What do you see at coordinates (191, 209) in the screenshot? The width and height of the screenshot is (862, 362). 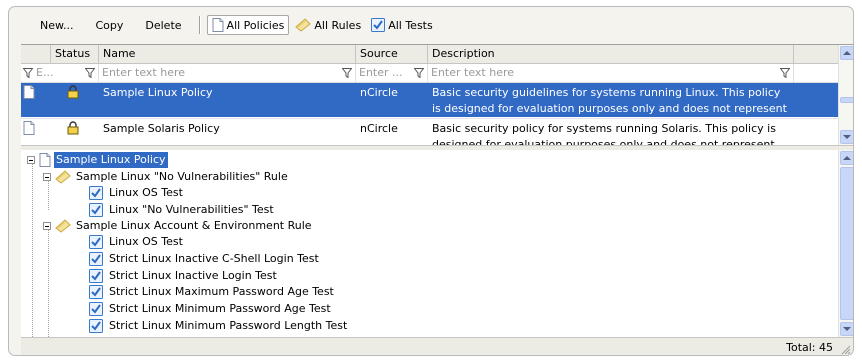 I see `tree-node-label: Linux "No Vulnerabilities" Test` at bounding box center [191, 209].